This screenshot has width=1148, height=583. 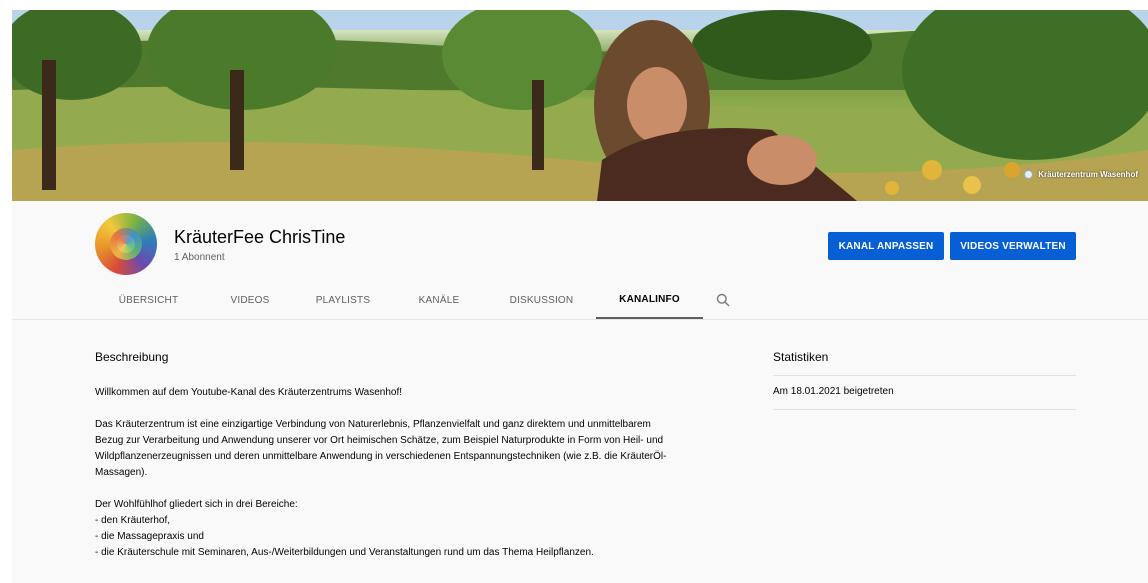 What do you see at coordinates (801, 357) in the screenshot?
I see `stats-heading: Statistiken` at bounding box center [801, 357].